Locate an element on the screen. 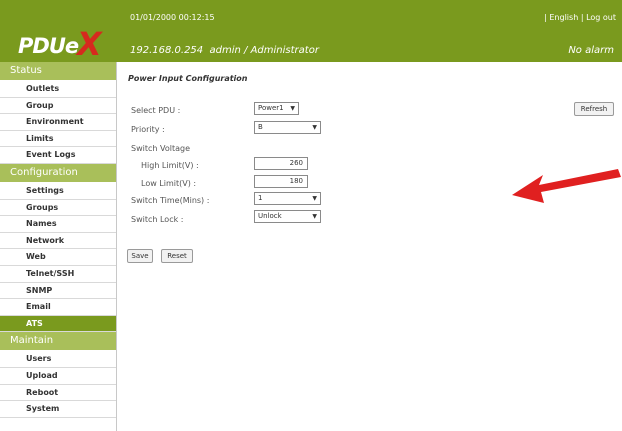 Image resolution: width=622 pixels, height=431 pixels. page-title: Power Input Configuration is located at coordinates (188, 78).